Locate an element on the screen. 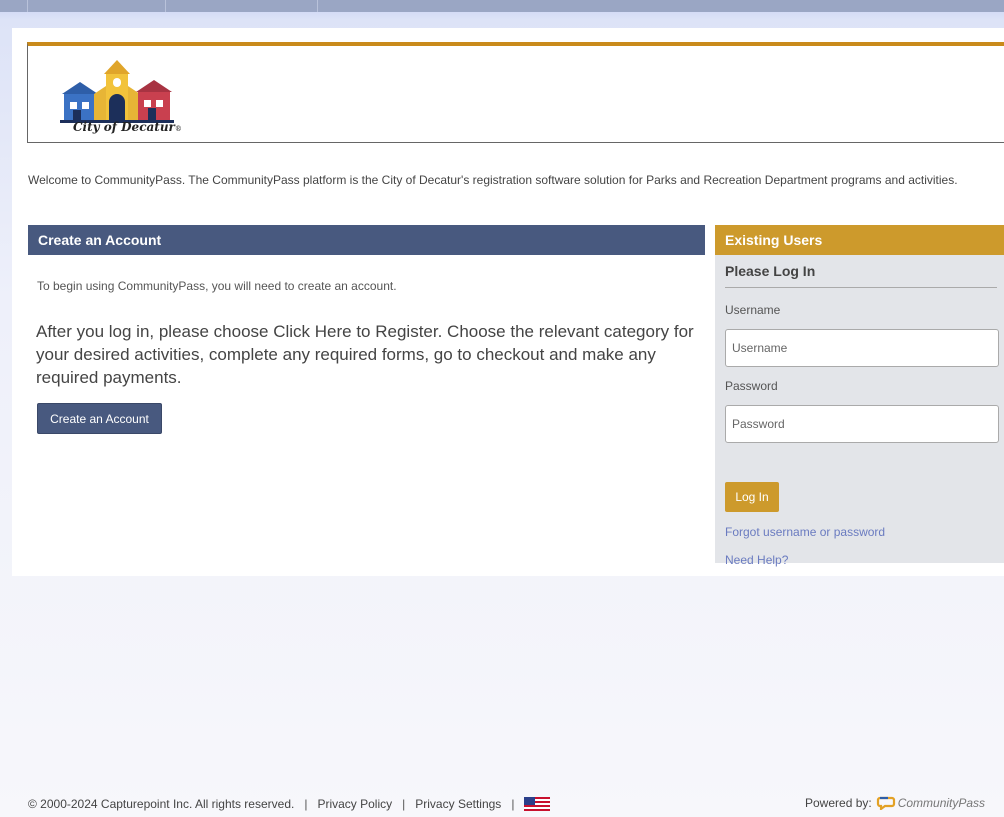 This screenshot has width=1004, height=817. logo-caption: City of Decatur® is located at coordinates (127, 127).